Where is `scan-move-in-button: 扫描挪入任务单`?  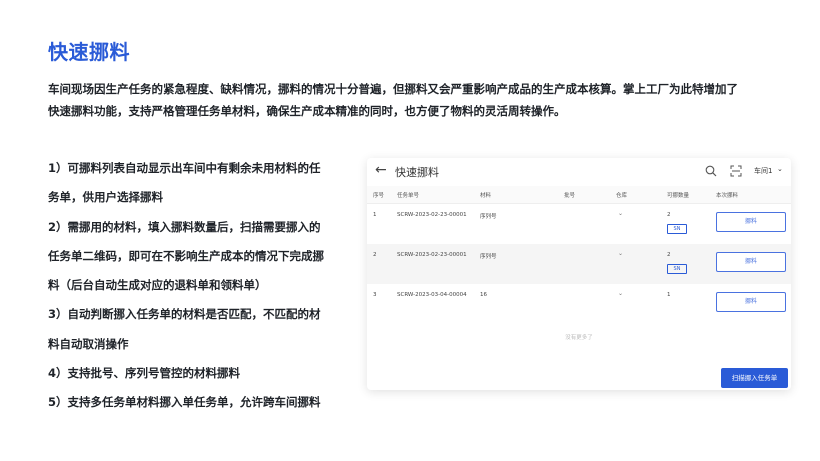 scan-move-in-button: 扫描挪入任务单 is located at coordinates (754, 378).